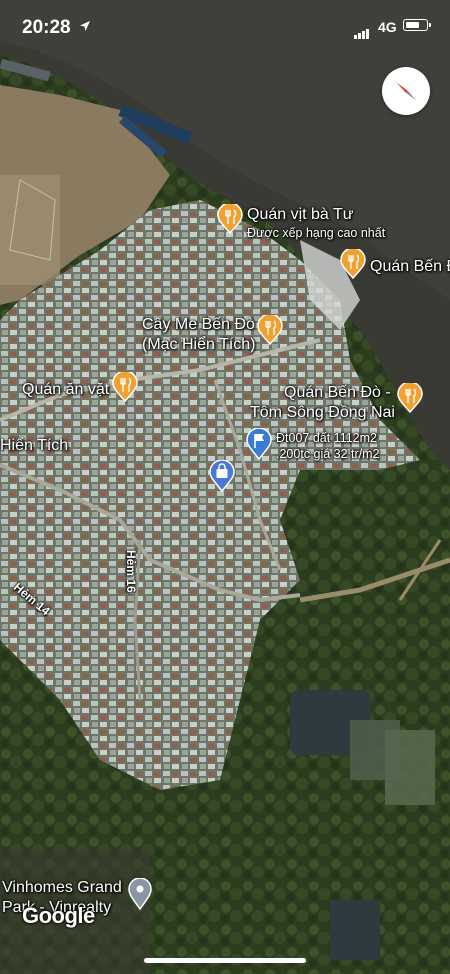 The image size is (450, 974). What do you see at coordinates (85, 26) in the screenshot?
I see `location-arrow-icon` at bounding box center [85, 26].